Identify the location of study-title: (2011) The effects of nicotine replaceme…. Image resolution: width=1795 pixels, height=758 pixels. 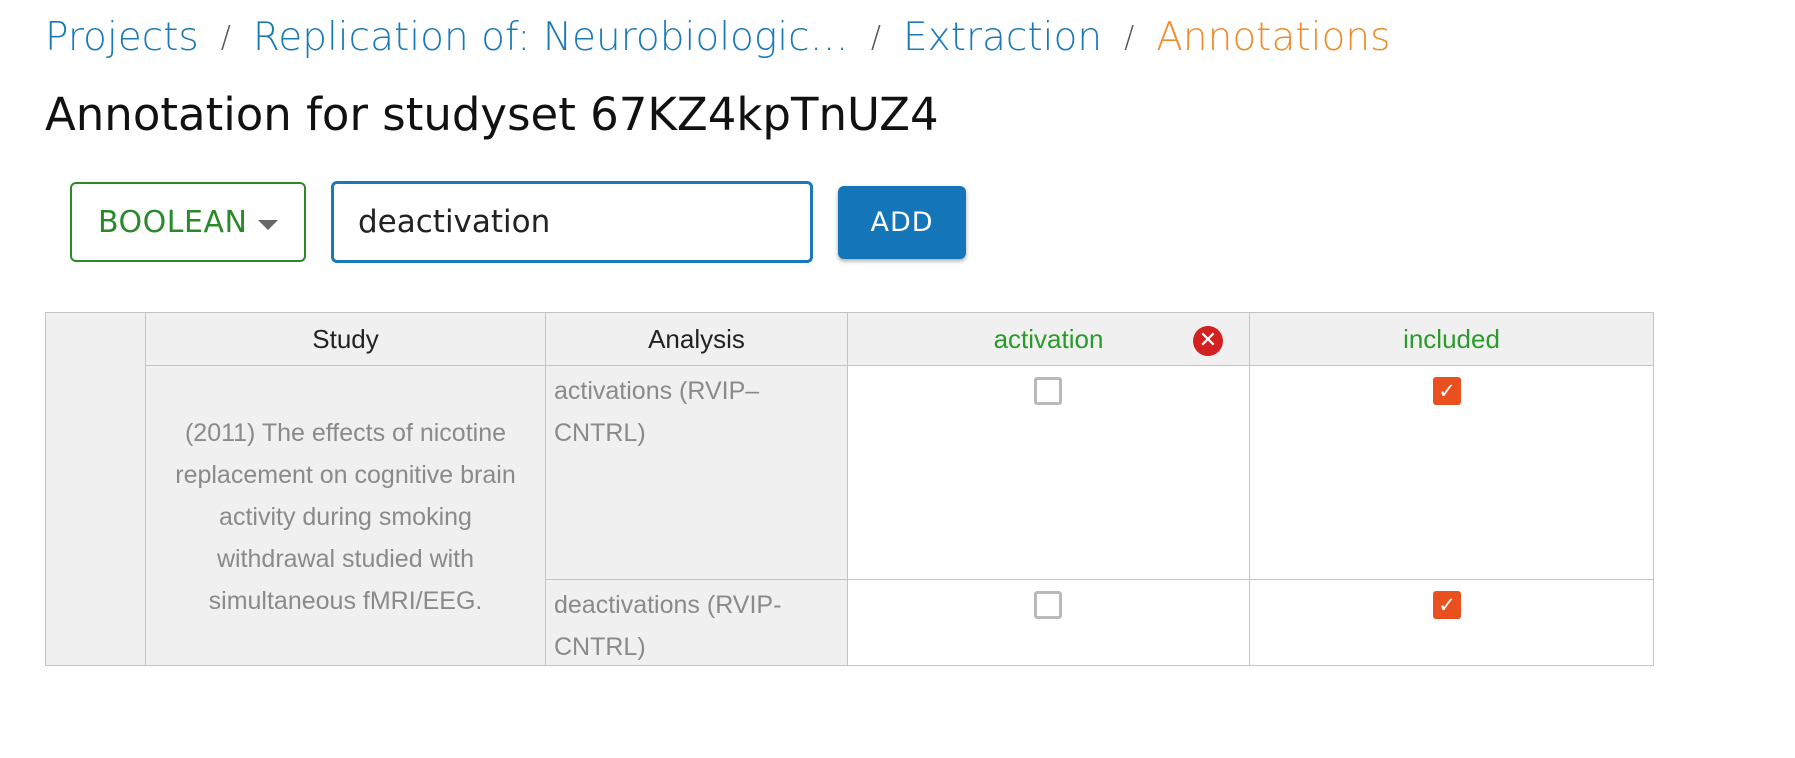
(345, 517).